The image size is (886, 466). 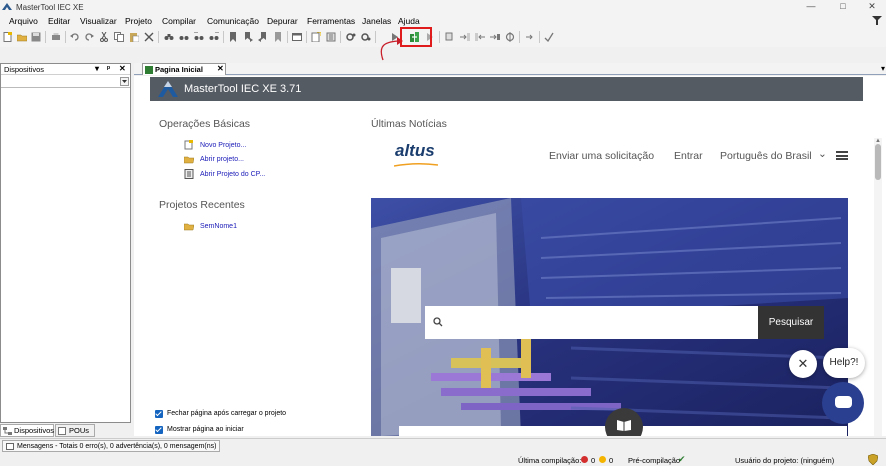 I want to click on menu-comunicacao: Comunicação, so click(x=233, y=21).